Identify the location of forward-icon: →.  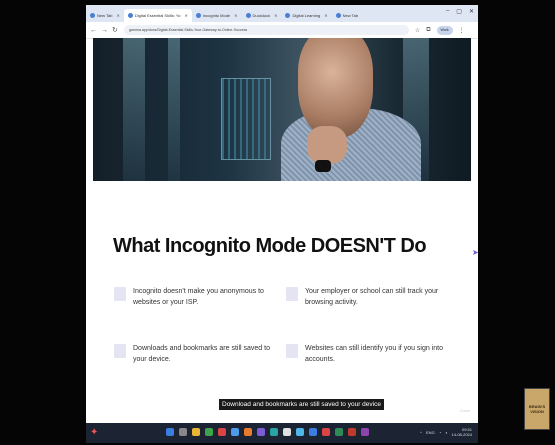
(104, 30).